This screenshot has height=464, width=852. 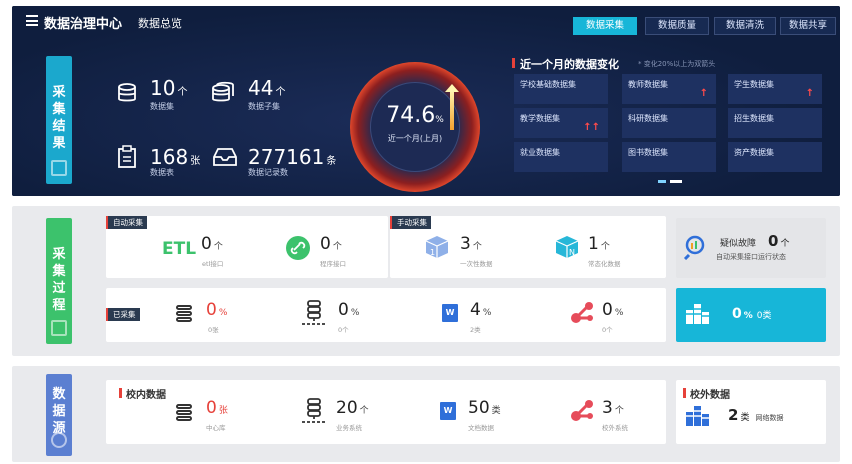 I want to click on sidebar-label: 采集结果, so click(x=59, y=118).